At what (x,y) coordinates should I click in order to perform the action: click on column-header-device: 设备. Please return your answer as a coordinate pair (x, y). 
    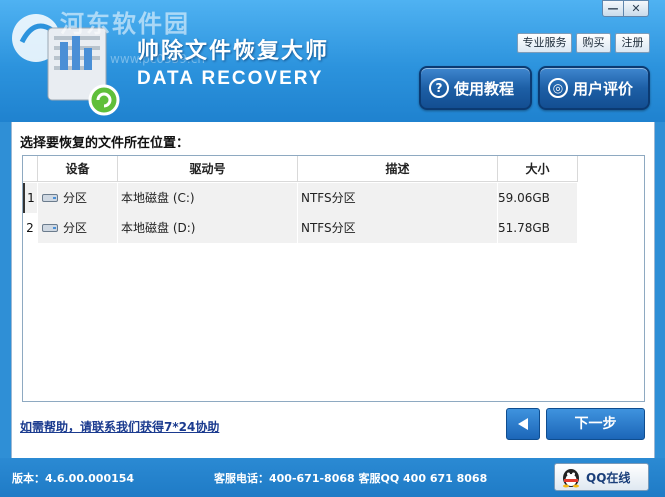
    Looking at the image, I should click on (78, 169).